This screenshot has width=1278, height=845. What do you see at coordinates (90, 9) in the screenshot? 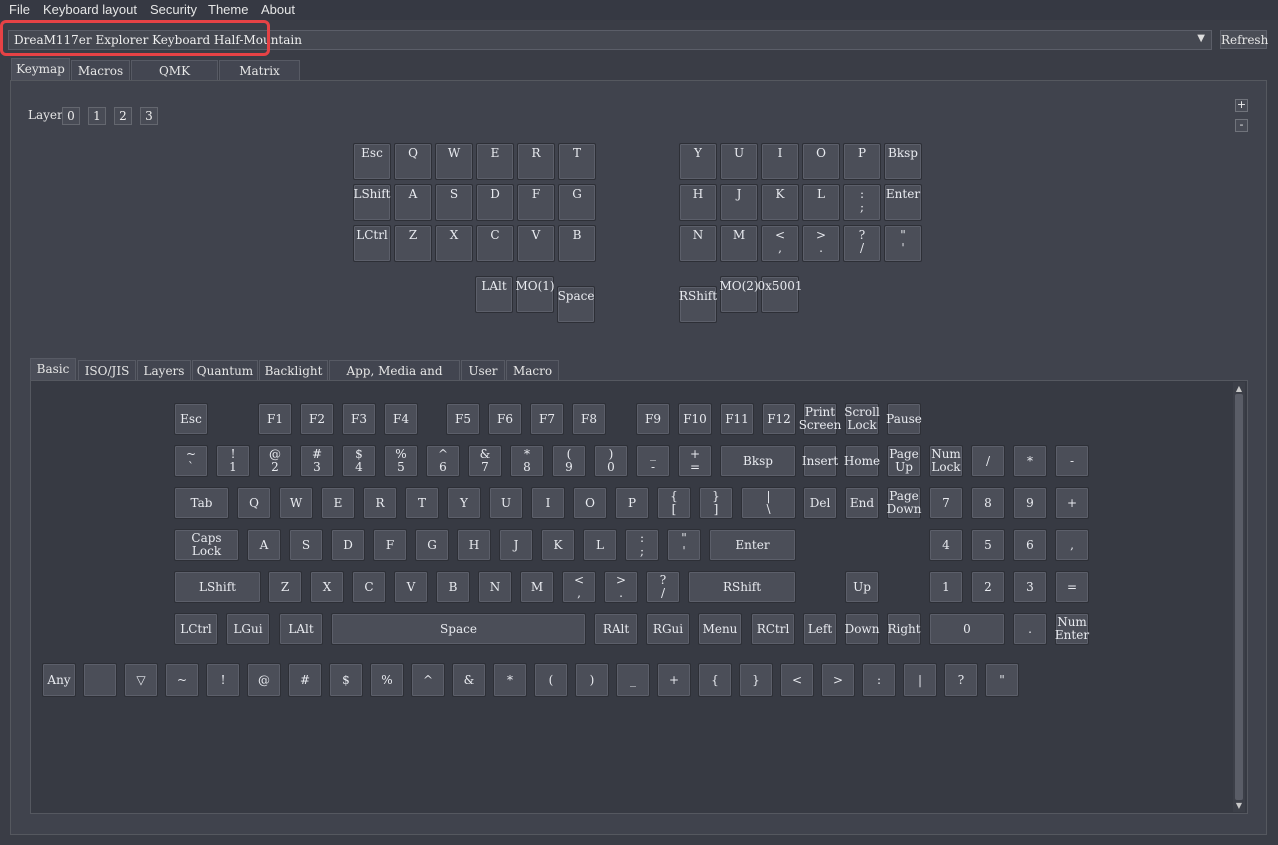
I see `menu-keyboard-layout: Keyboard layout` at bounding box center [90, 9].